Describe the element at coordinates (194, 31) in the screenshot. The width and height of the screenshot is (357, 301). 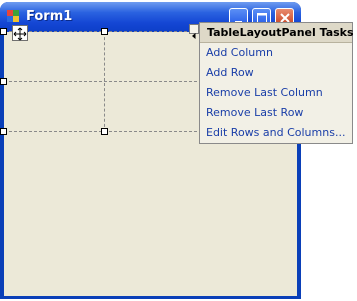
I see `smart-tag-button` at that location.